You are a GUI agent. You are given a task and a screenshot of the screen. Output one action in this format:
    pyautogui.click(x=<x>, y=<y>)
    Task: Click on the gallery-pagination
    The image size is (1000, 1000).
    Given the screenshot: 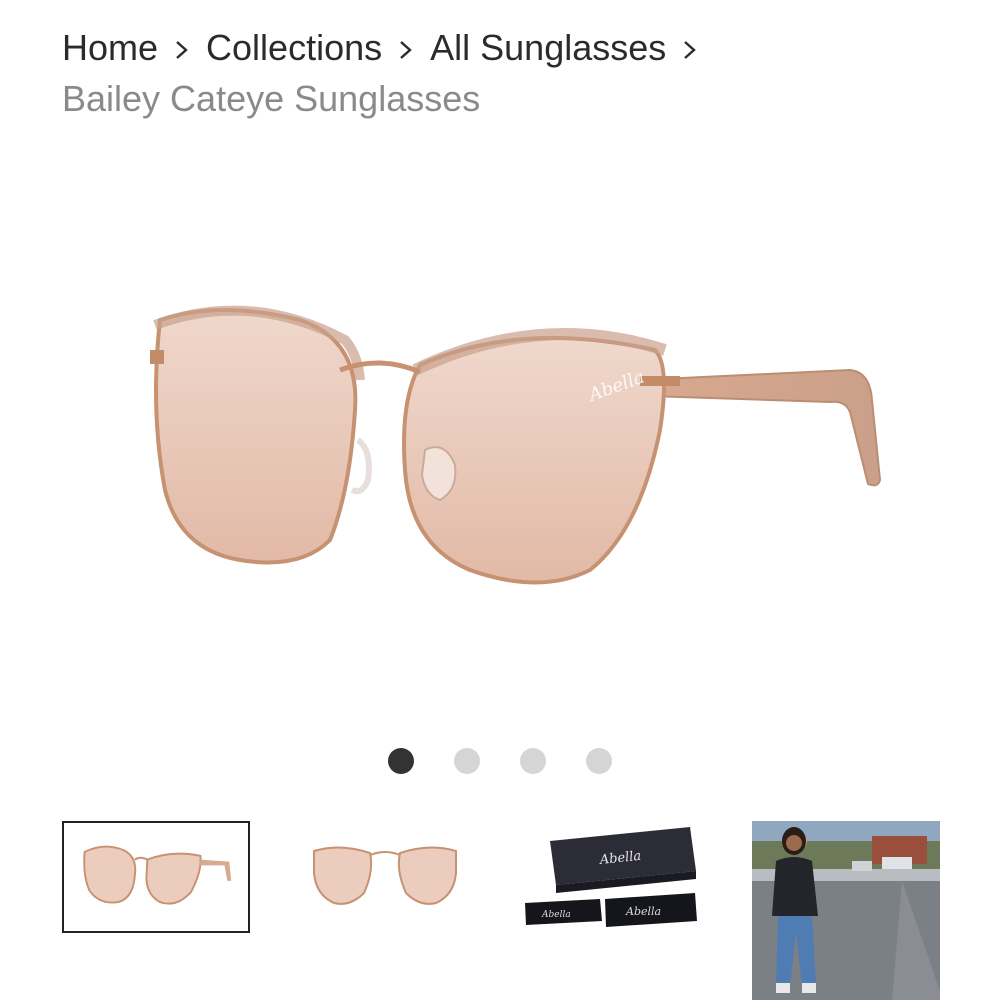 What is the action you would take?
    pyautogui.click(x=500, y=762)
    